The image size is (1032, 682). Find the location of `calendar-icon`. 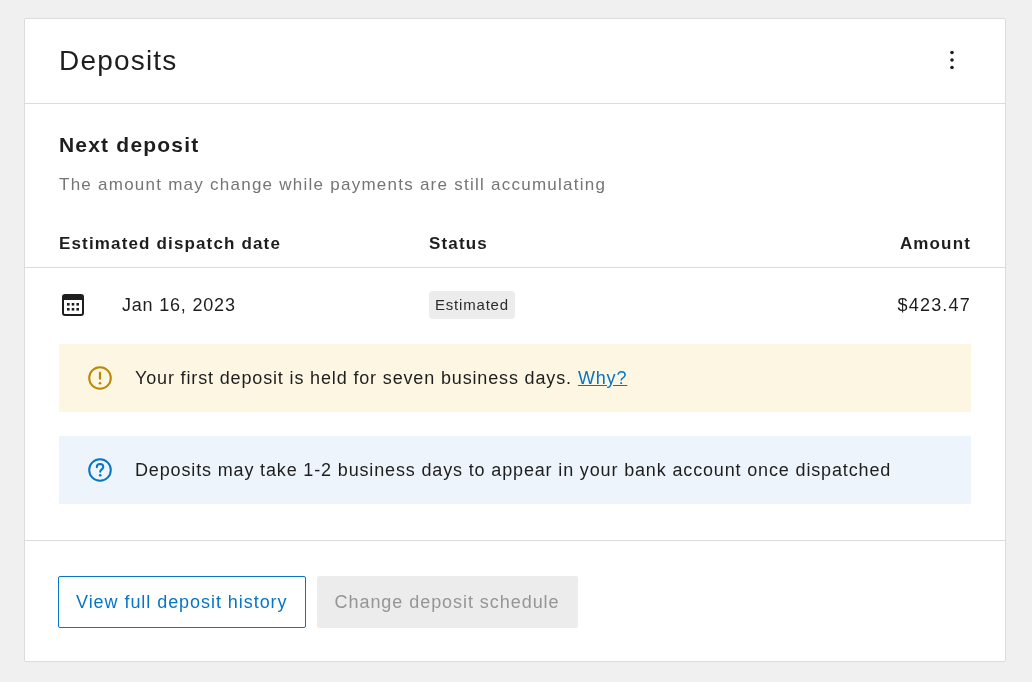

calendar-icon is located at coordinates (73, 305).